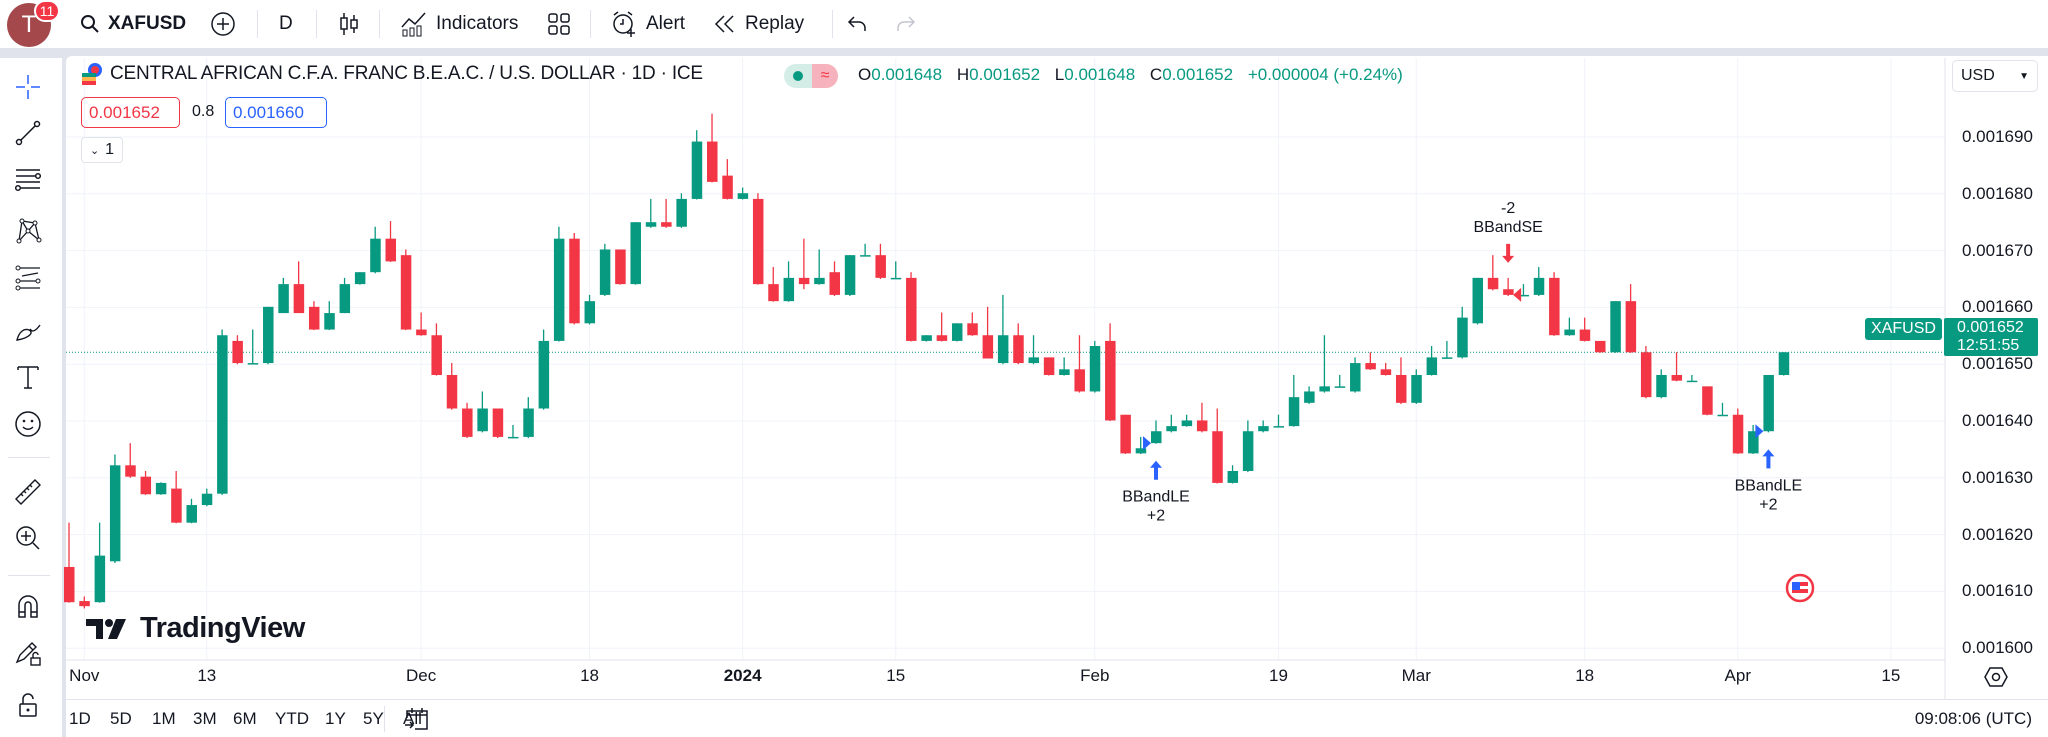 The height and width of the screenshot is (737, 2048). Describe the element at coordinates (1005, 74) in the screenshot. I see `high-value: 0.001652` at that location.